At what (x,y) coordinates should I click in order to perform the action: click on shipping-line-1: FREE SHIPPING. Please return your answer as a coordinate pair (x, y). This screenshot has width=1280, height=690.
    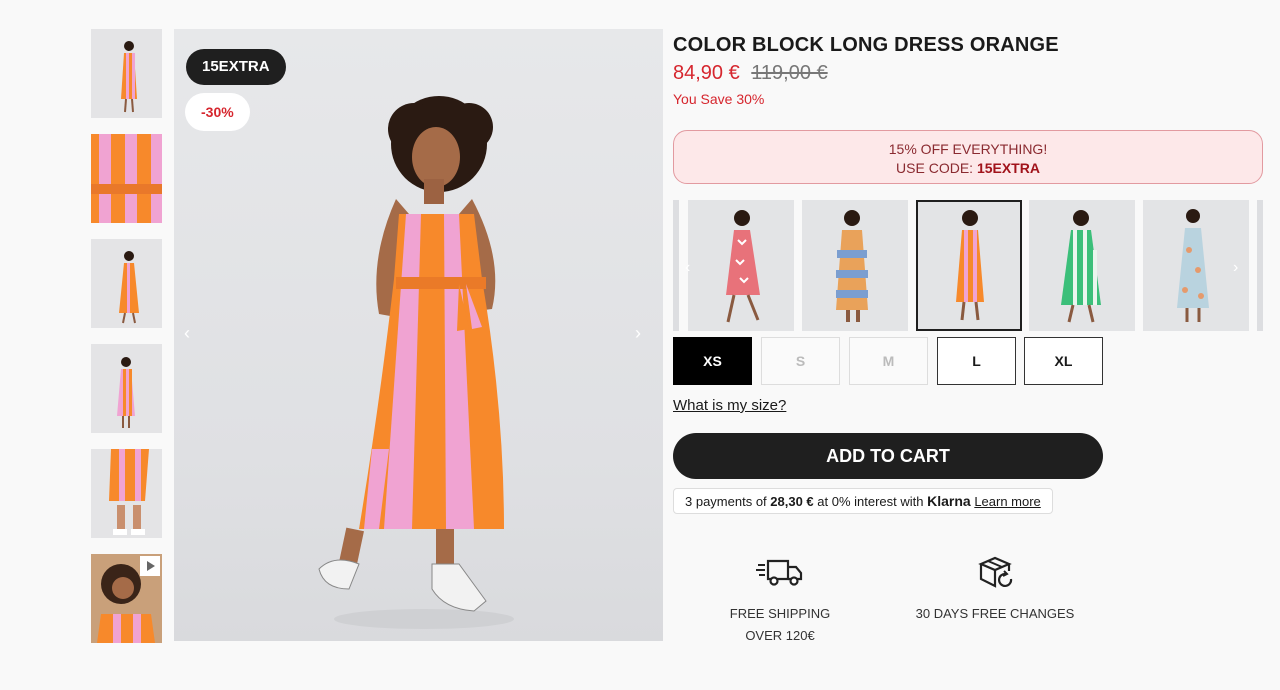
    Looking at the image, I should click on (780, 613).